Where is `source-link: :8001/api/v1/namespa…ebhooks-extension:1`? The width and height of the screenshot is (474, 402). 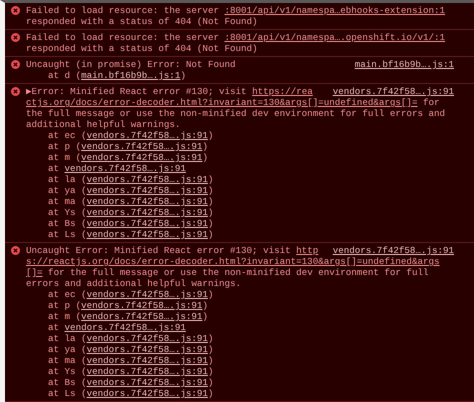 source-link: :8001/api/v1/namespa…ebhooks-extension:1 is located at coordinates (335, 10).